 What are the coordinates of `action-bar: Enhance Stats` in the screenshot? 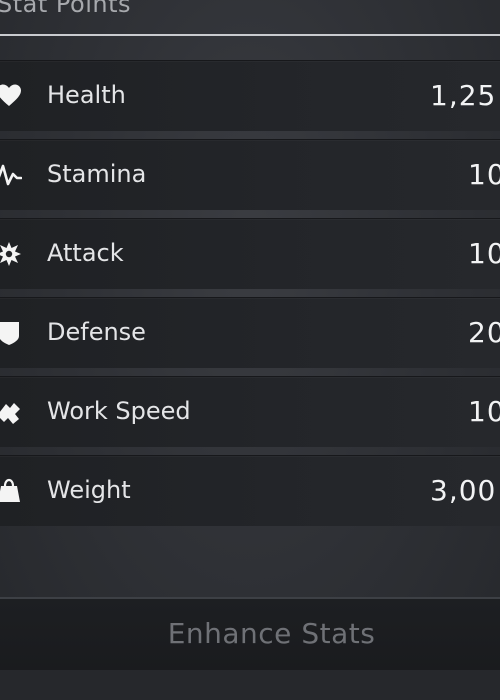 It's located at (250, 634).